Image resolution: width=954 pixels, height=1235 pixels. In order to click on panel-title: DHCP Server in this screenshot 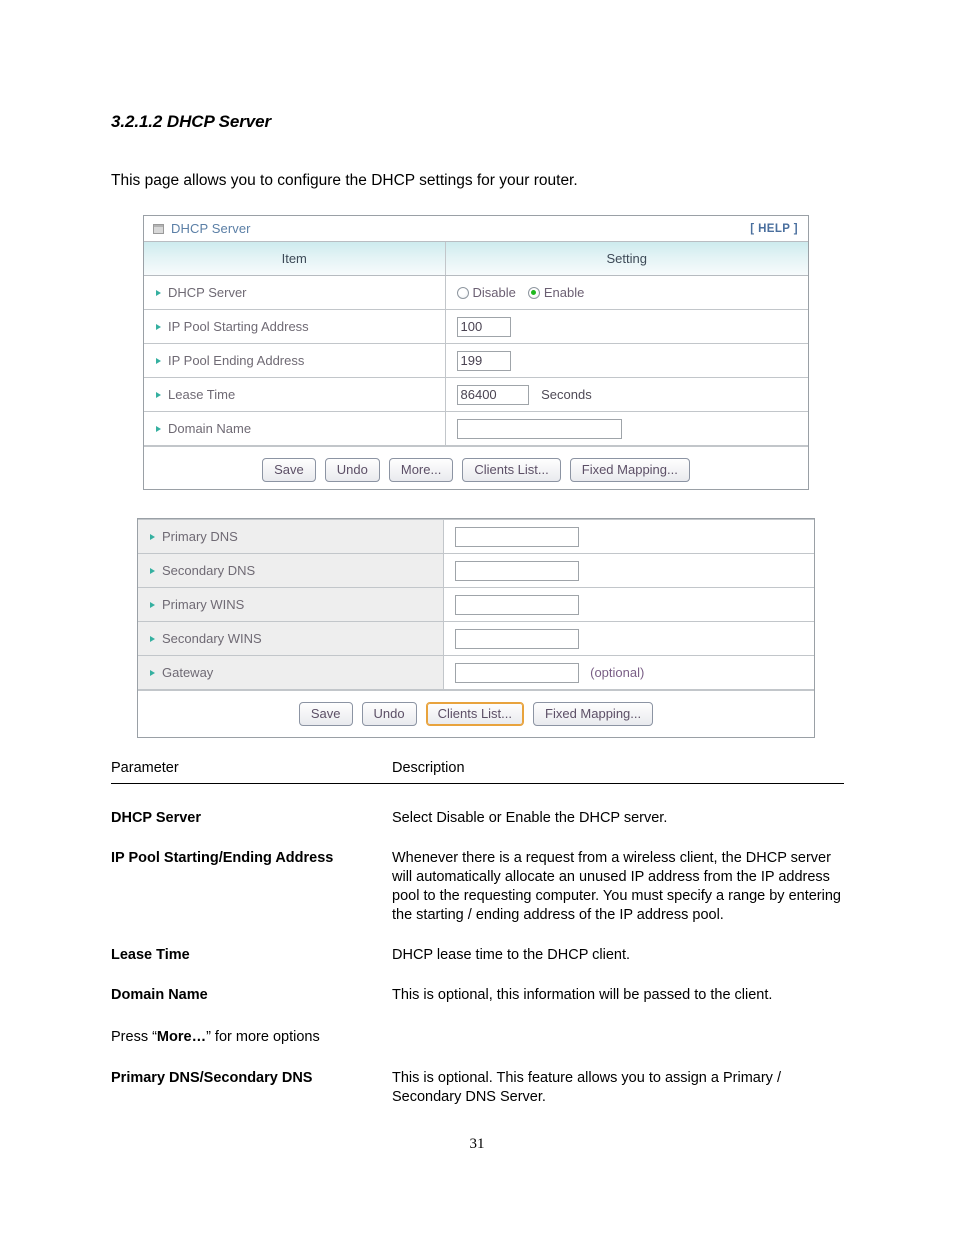, I will do `click(211, 228)`.